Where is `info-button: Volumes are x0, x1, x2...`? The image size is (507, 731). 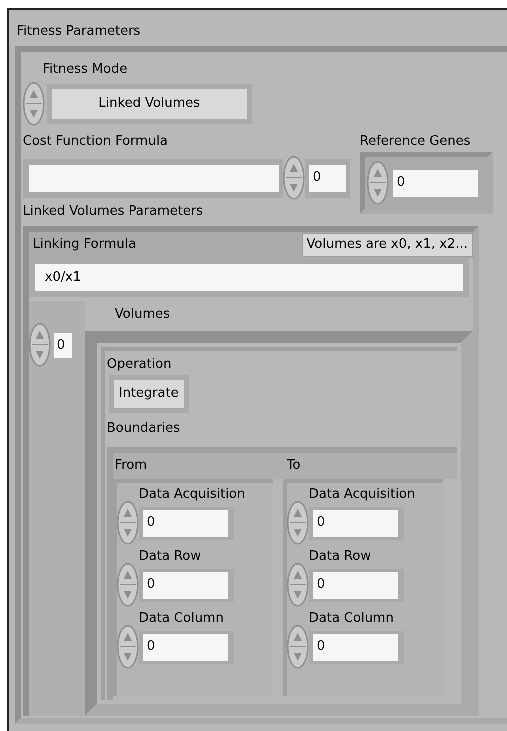
info-button: Volumes are x0, x1, x2... is located at coordinates (387, 245).